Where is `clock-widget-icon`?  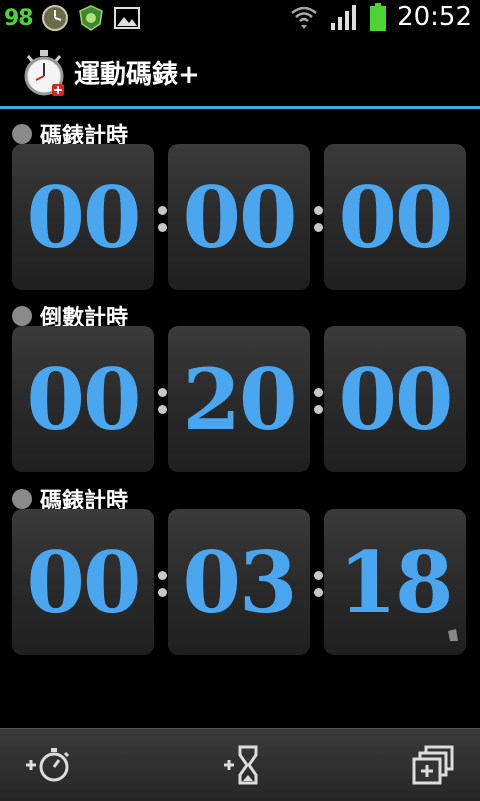 clock-widget-icon is located at coordinates (54, 18).